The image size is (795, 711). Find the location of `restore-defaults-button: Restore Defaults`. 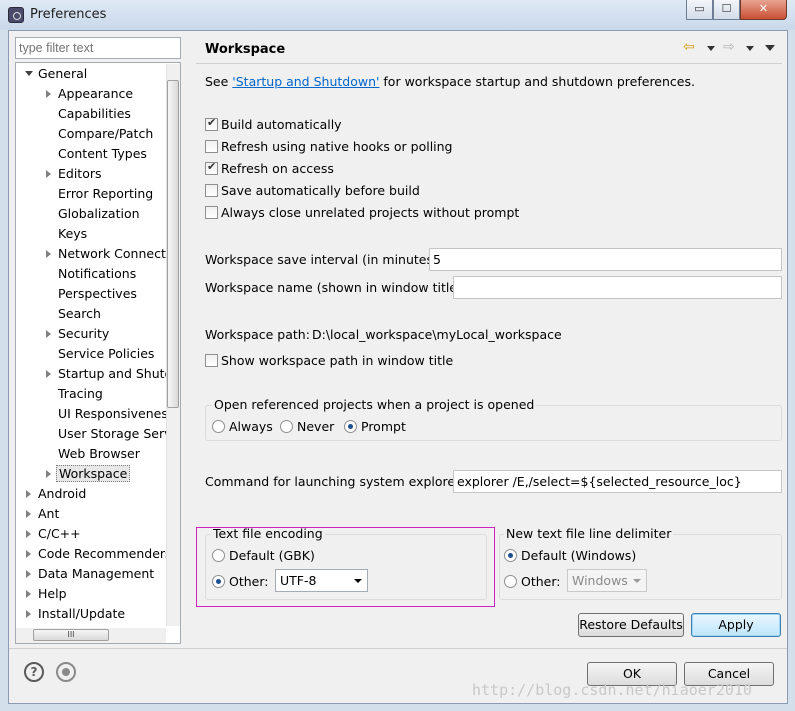

restore-defaults-button: Restore Defaults is located at coordinates (631, 625).